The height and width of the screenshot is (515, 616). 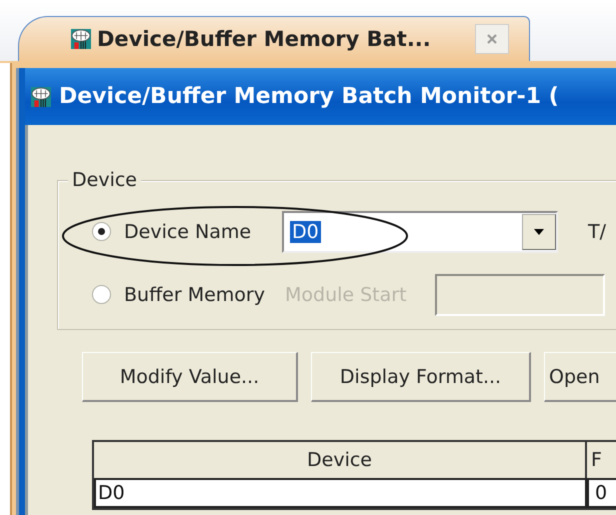 I want to click on radio-label: Buffer Memory, so click(x=194, y=295).